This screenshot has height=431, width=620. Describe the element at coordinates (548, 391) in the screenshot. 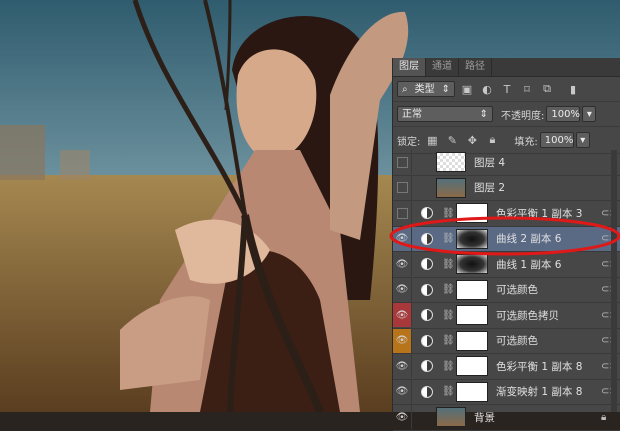

I see `layer-name: 渐变映射 1 副本 8` at that location.